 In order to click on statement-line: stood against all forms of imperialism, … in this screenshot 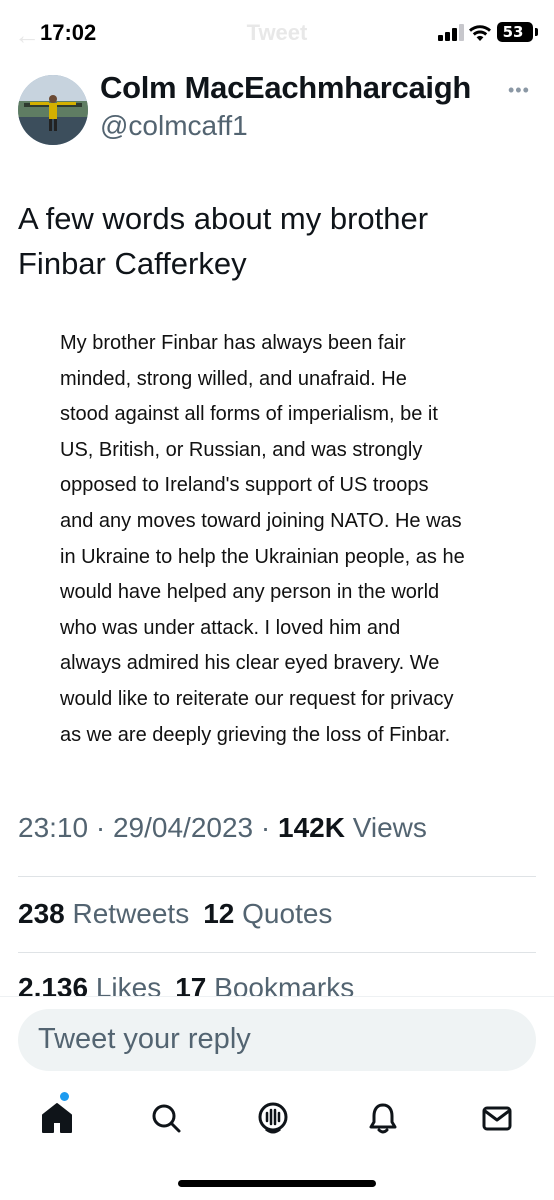, I will do `click(249, 414)`.